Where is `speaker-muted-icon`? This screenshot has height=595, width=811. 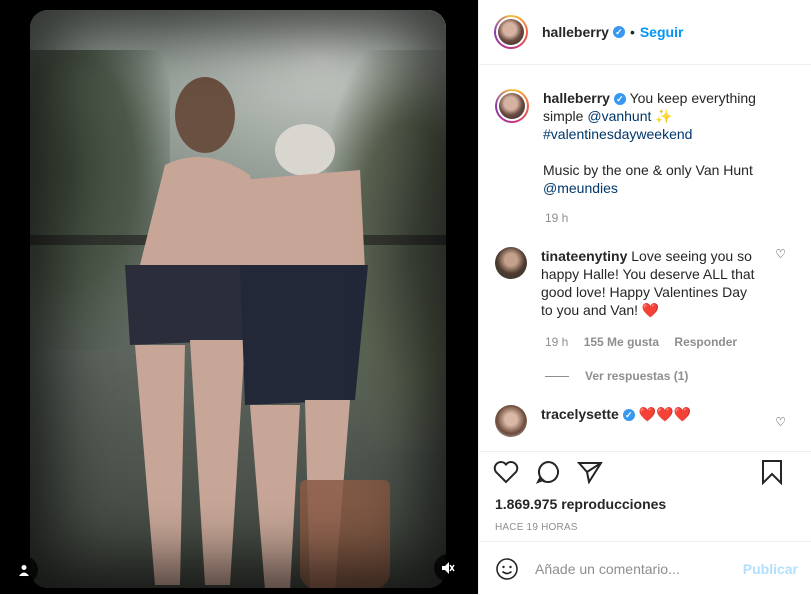
speaker-muted-icon is located at coordinates (448, 568).